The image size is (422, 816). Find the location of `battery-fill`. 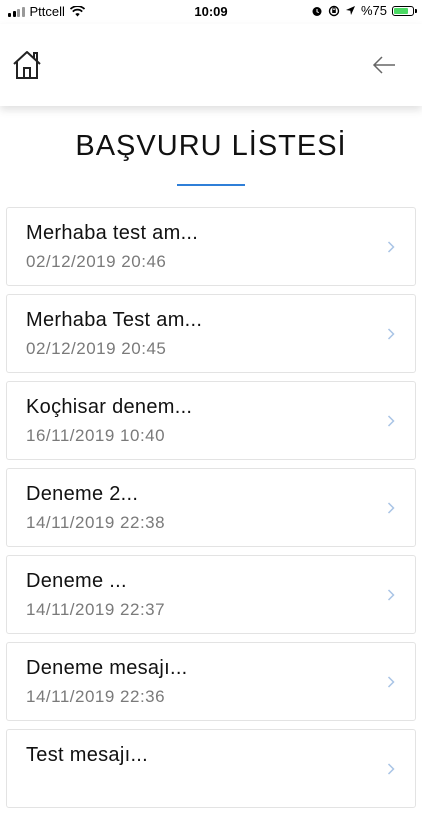

battery-fill is located at coordinates (401, 10).